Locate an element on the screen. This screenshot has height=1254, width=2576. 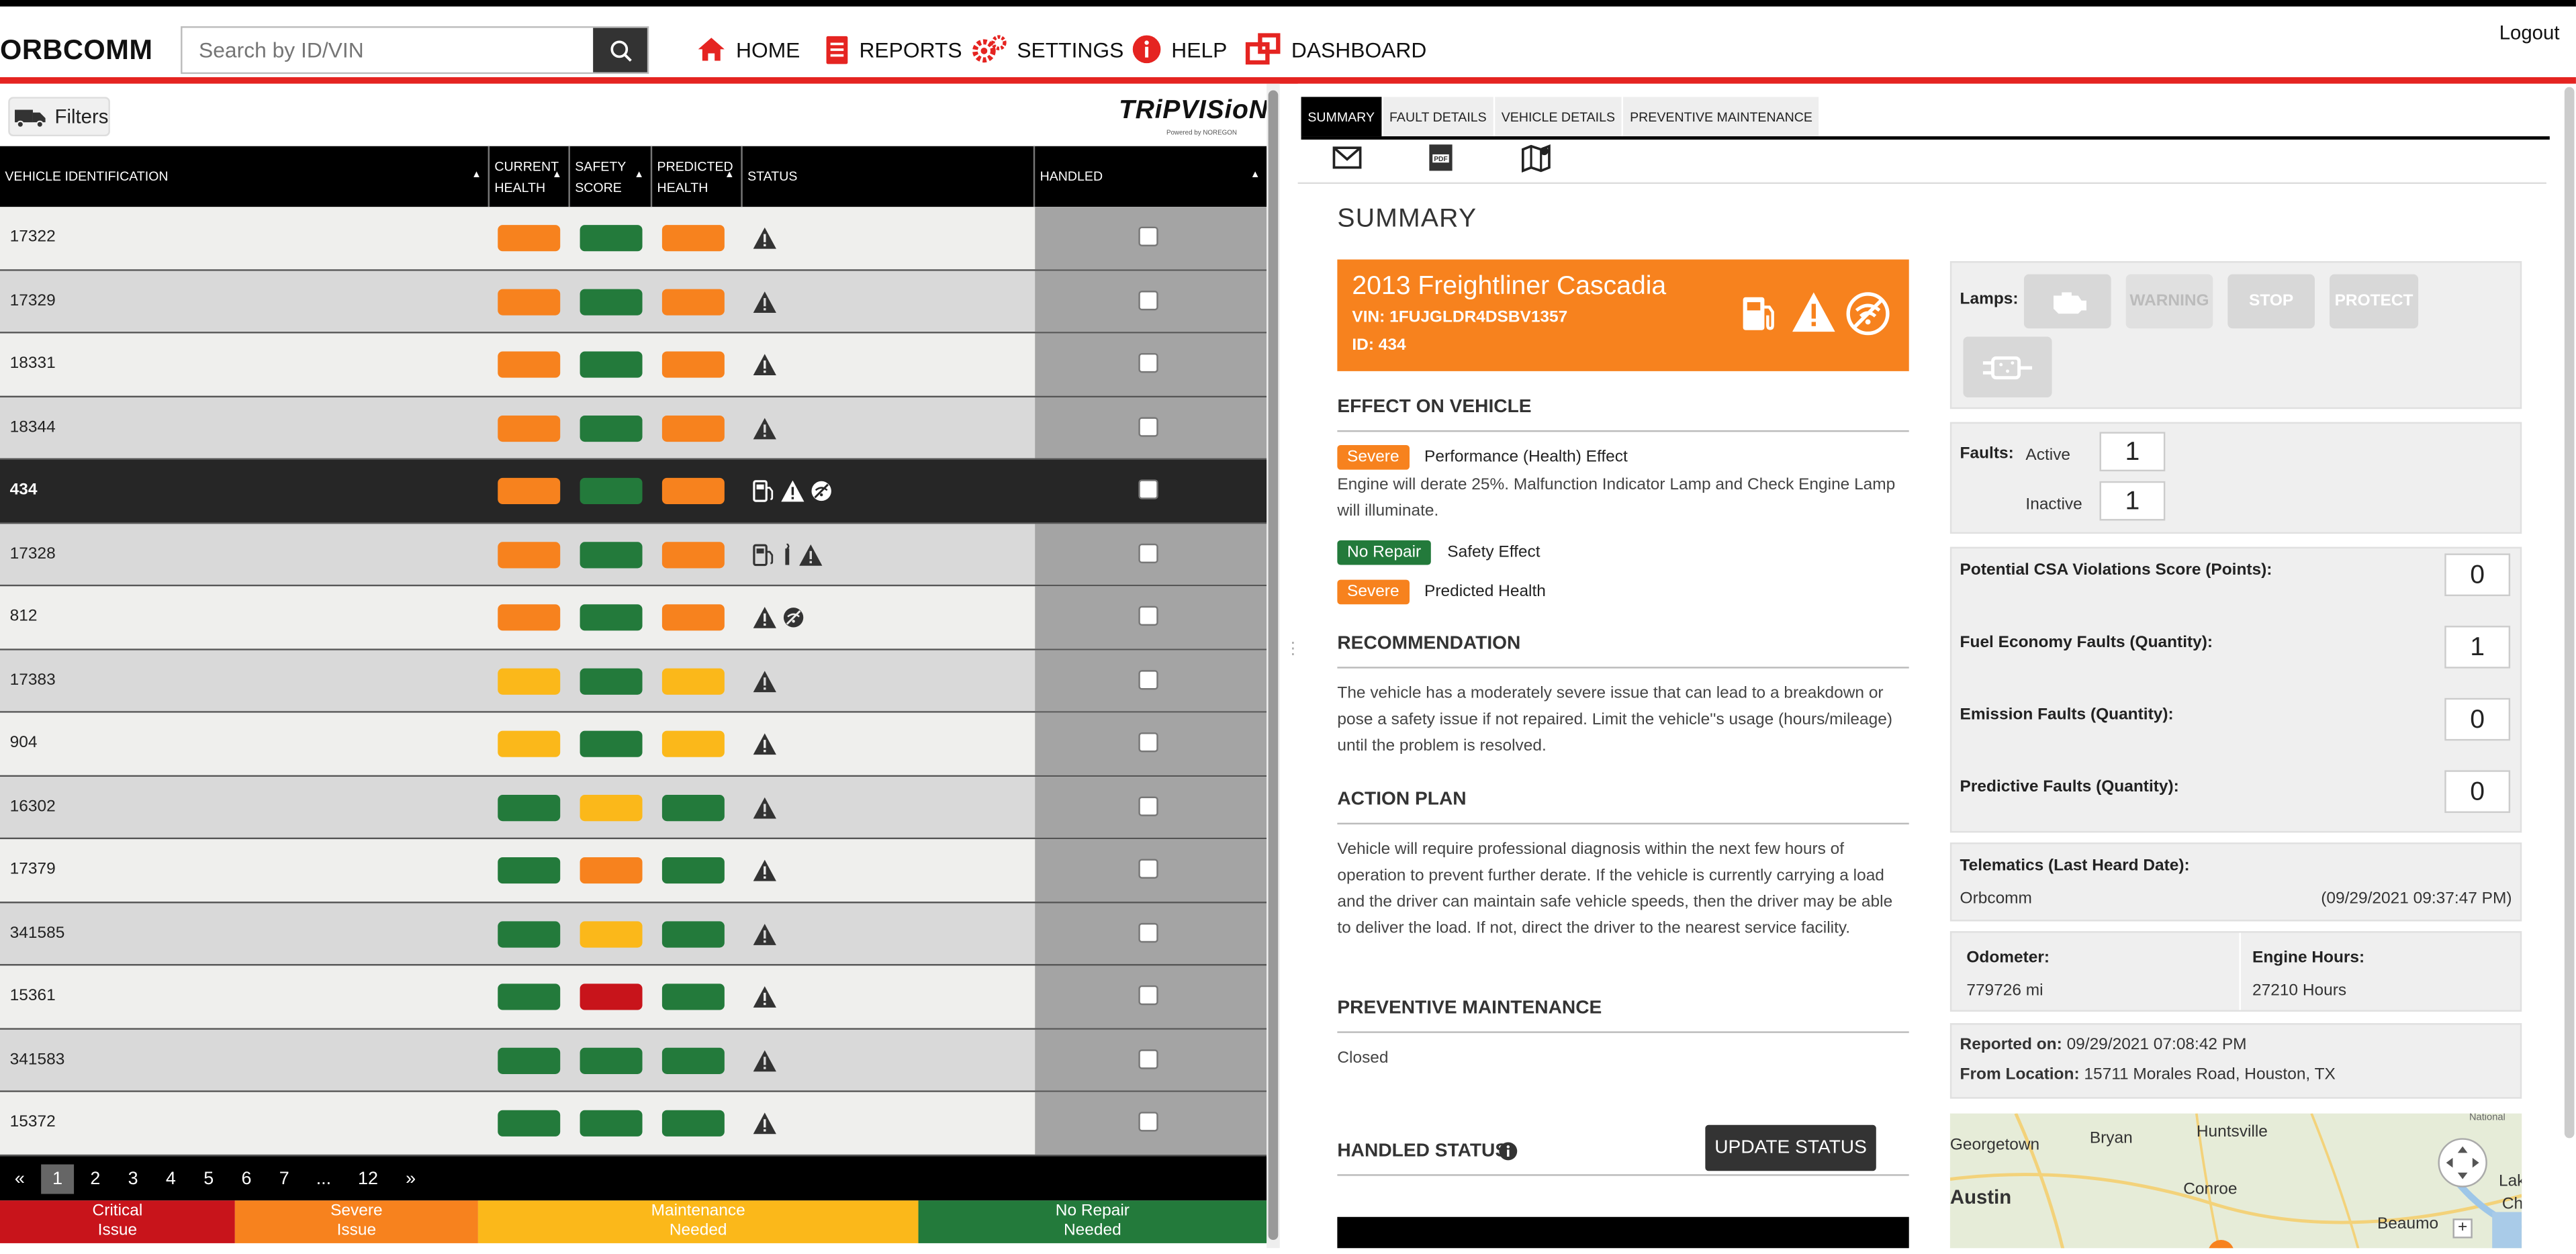
vehicle-id-cell: 18331 is located at coordinates (33, 363).